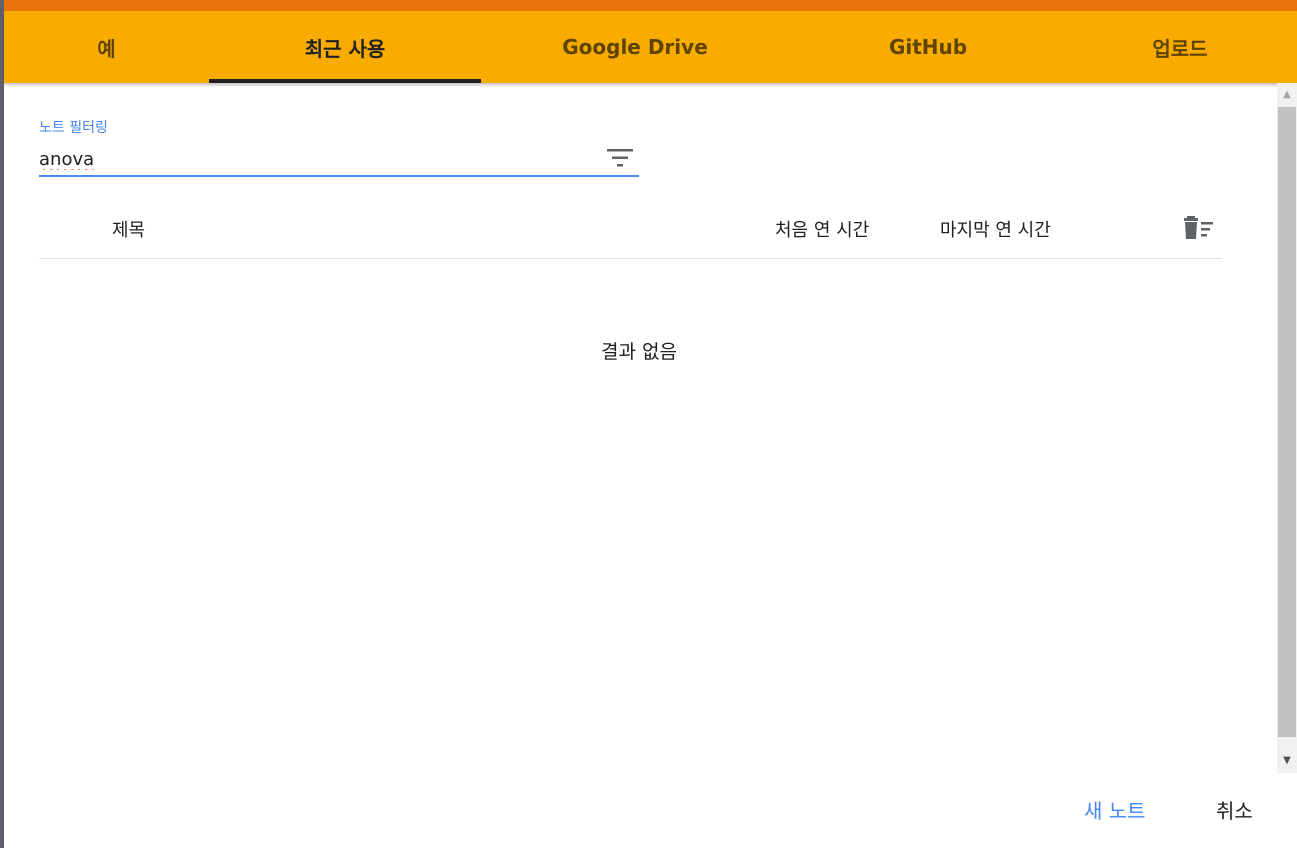  Describe the element at coordinates (995, 229) in the screenshot. I see `column-header-last-opened: 마지막 연 시간` at that location.